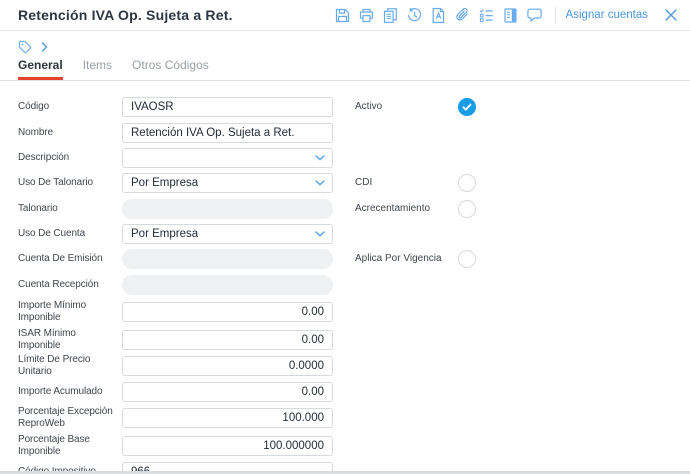 This screenshot has height=474, width=690. I want to click on checkbox-acrecentamiento, so click(467, 208).